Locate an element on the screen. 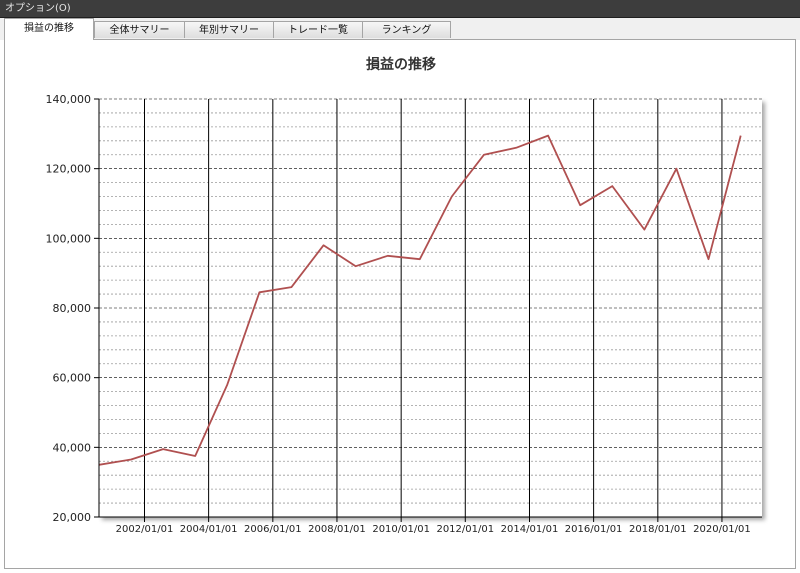 The height and width of the screenshot is (573, 800). tab-pnl-trend: 損益の推移 is located at coordinates (49, 29).